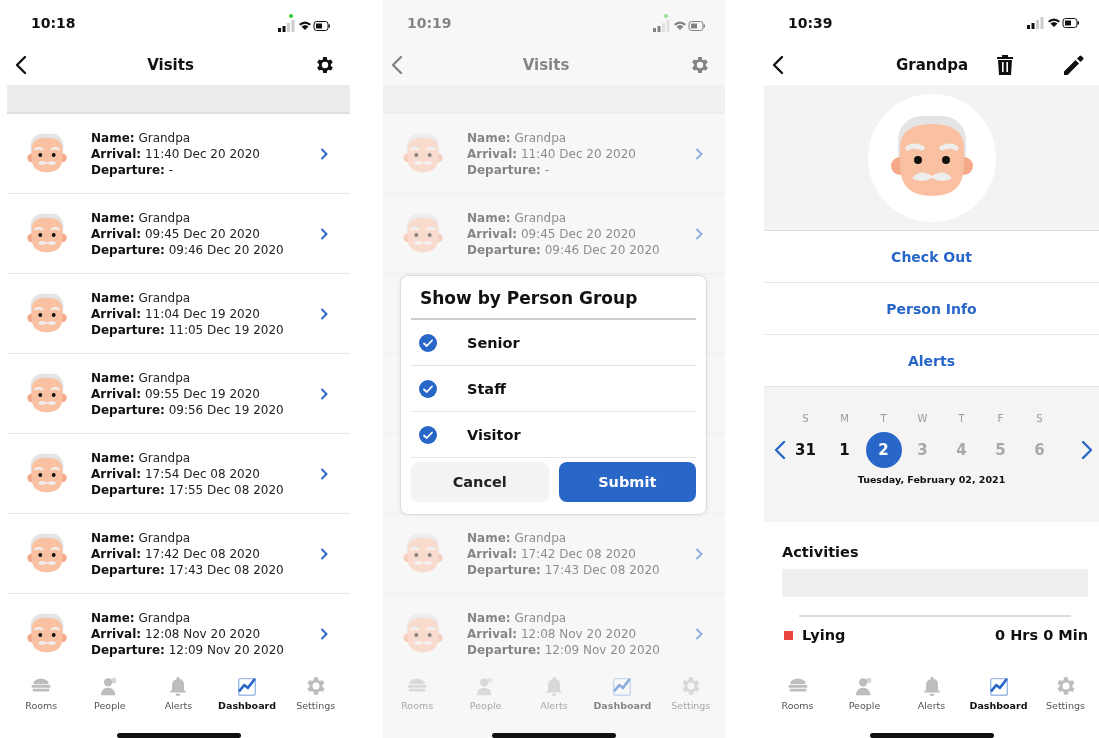 Image resolution: width=1099 pixels, height=738 pixels. I want to click on weekday-label: W, so click(922, 418).